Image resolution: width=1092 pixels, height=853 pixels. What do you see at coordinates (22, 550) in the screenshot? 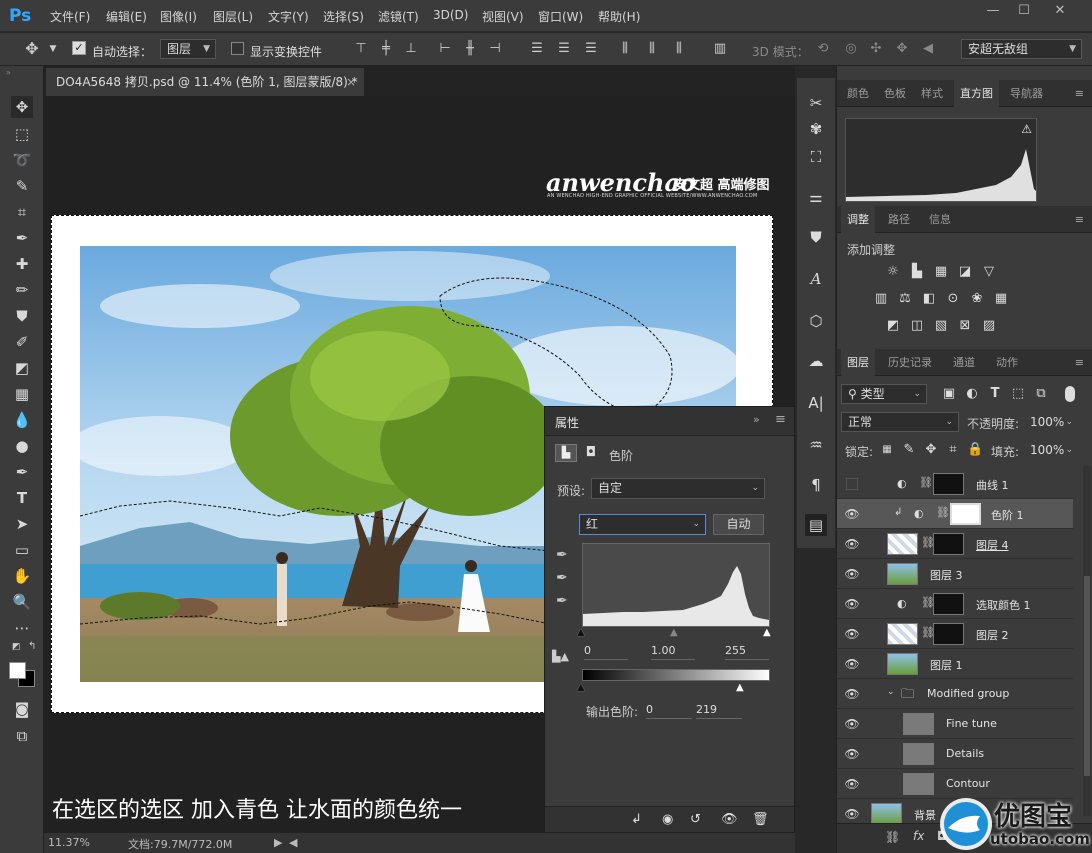
I see `rectangle-tool-icon: ▭` at bounding box center [22, 550].